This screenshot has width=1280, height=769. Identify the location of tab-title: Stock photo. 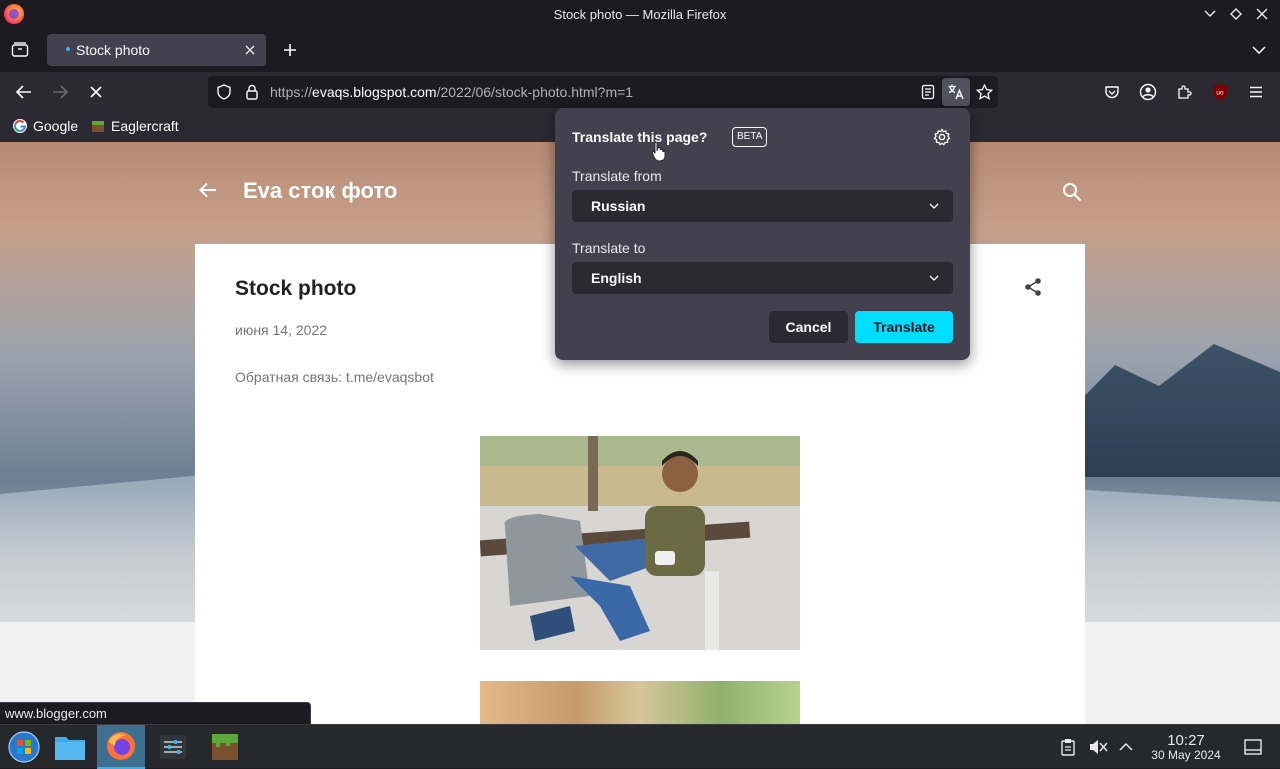
(113, 50).